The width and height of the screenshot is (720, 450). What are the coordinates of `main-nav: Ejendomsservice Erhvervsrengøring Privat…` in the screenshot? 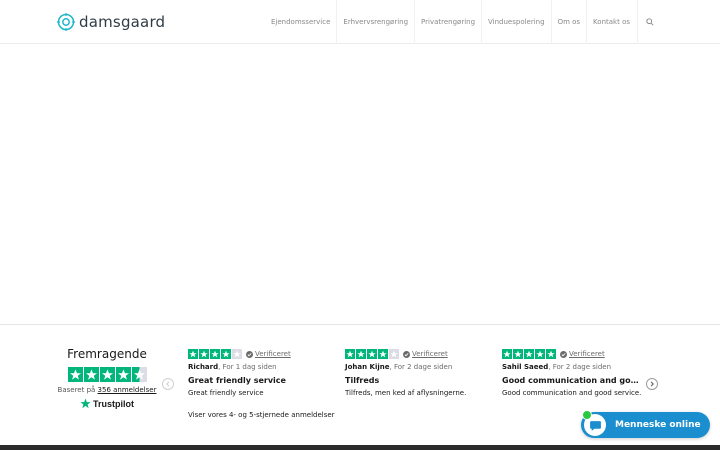 It's located at (492, 22).